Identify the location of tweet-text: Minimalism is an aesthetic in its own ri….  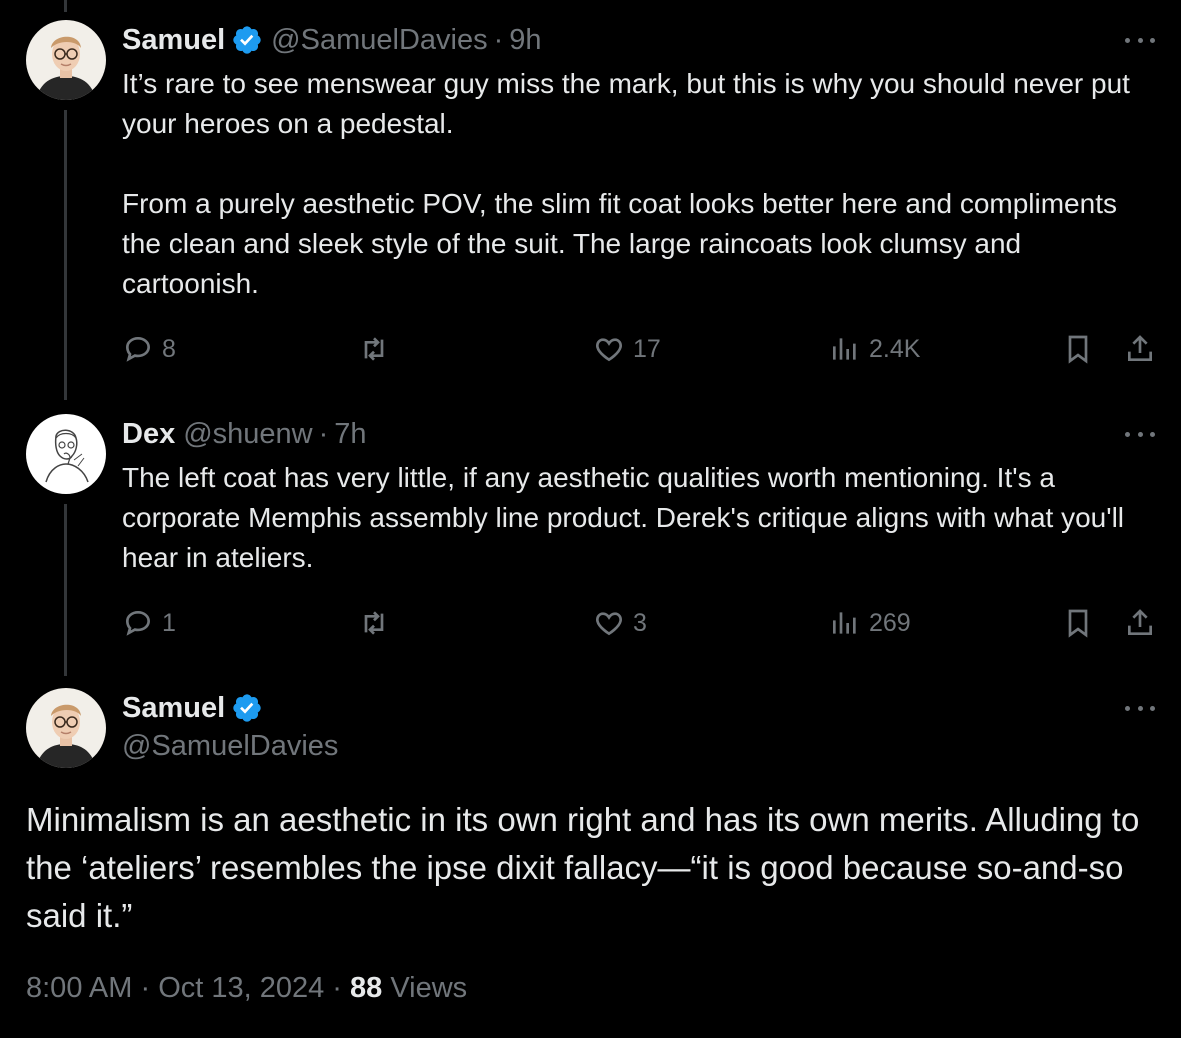
(587, 867).